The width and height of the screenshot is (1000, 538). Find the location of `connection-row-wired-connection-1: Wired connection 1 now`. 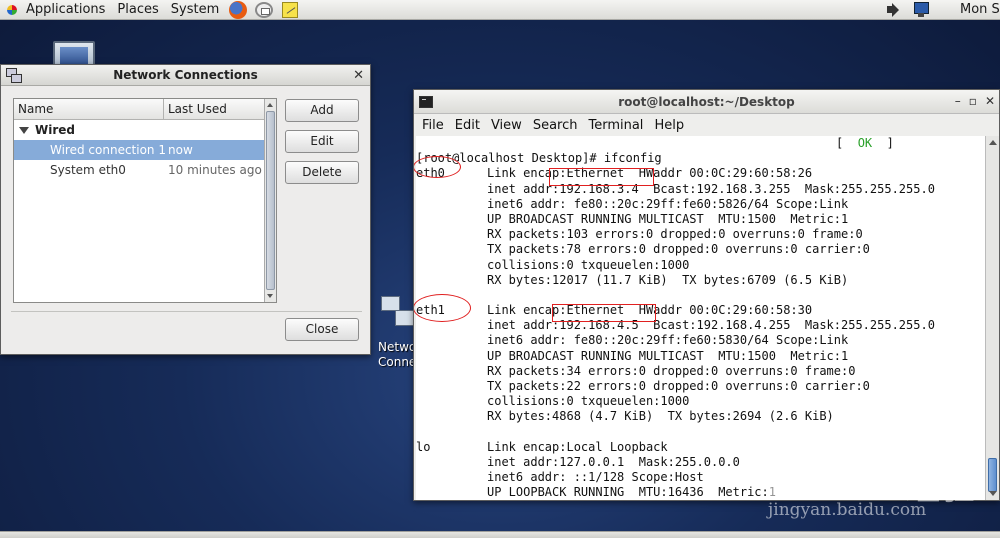

connection-row-wired-connection-1: Wired connection 1 now is located at coordinates (145, 150).